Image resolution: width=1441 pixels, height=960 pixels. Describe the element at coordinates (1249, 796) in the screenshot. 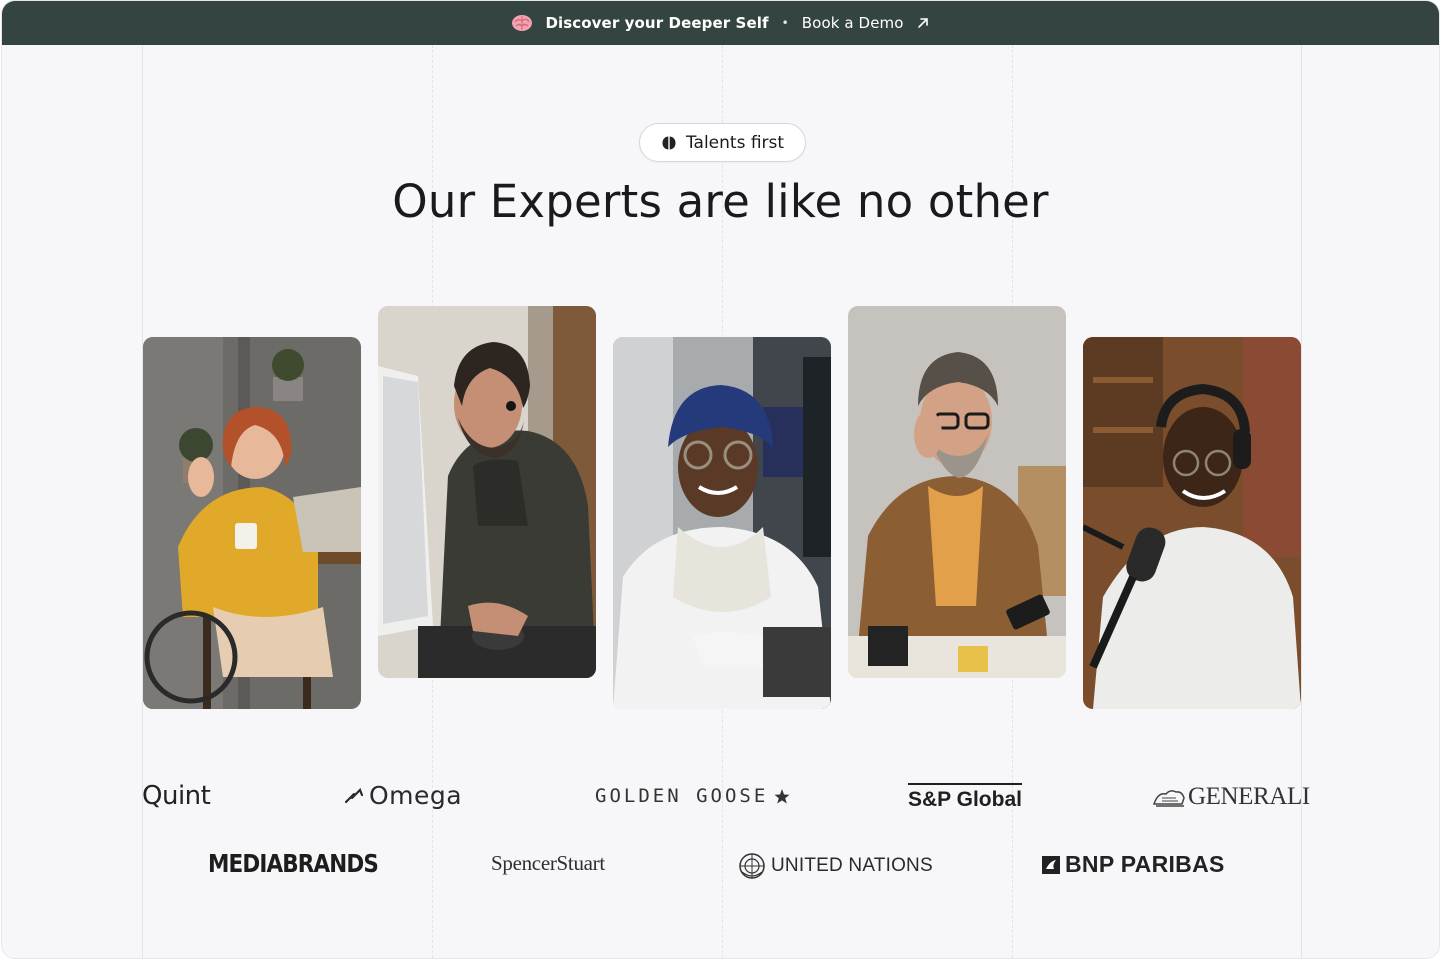

I see `logo-generali-text: GENERALI` at that location.